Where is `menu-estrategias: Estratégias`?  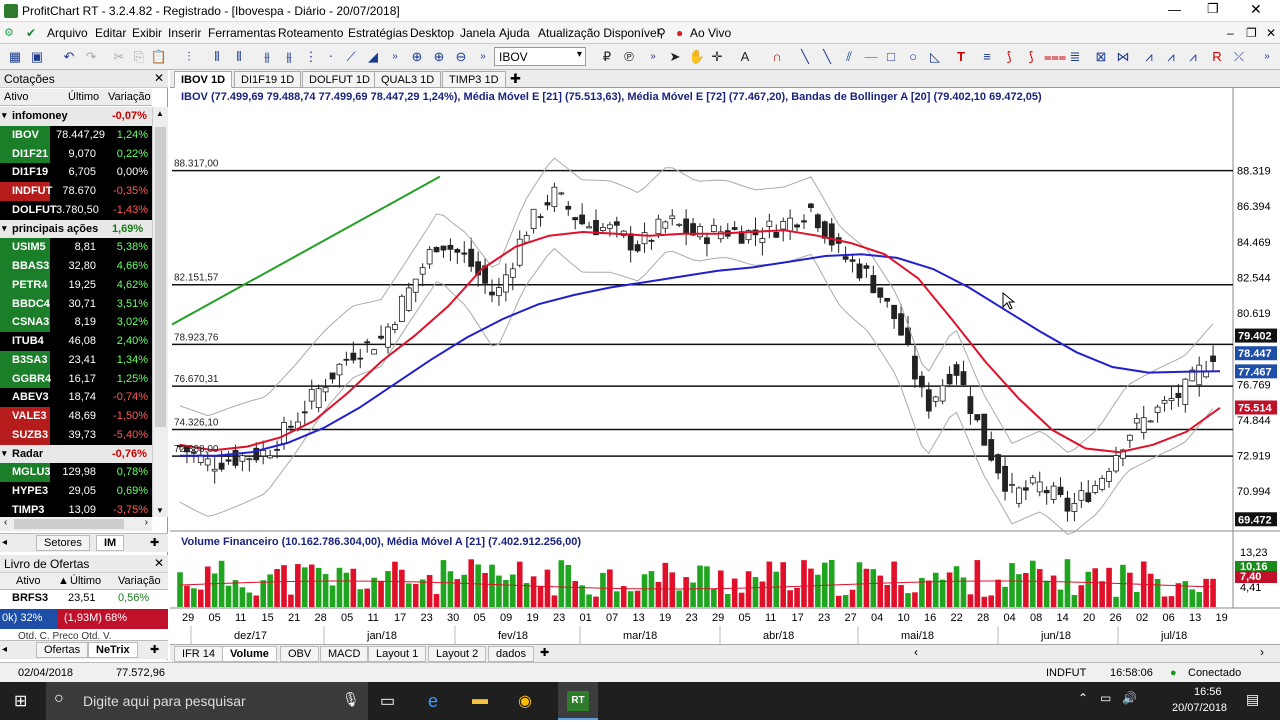 menu-estrategias: Estratégias is located at coordinates (378, 33).